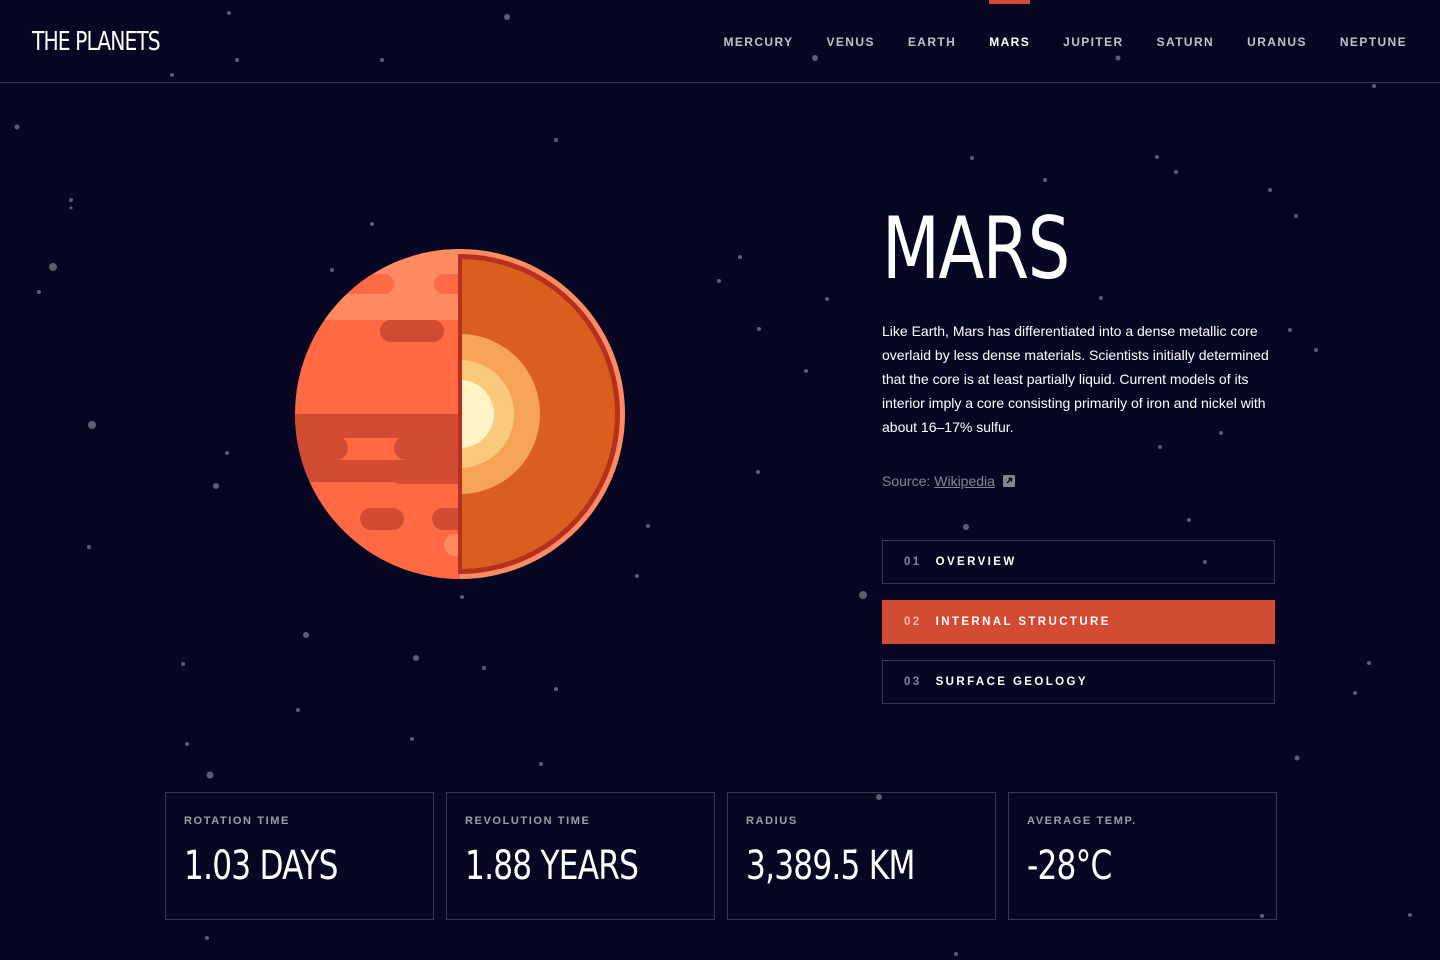 This screenshot has width=1440, height=960. I want to click on stat-card-radius: RADIUS 3,389.5 KM, so click(861, 856).